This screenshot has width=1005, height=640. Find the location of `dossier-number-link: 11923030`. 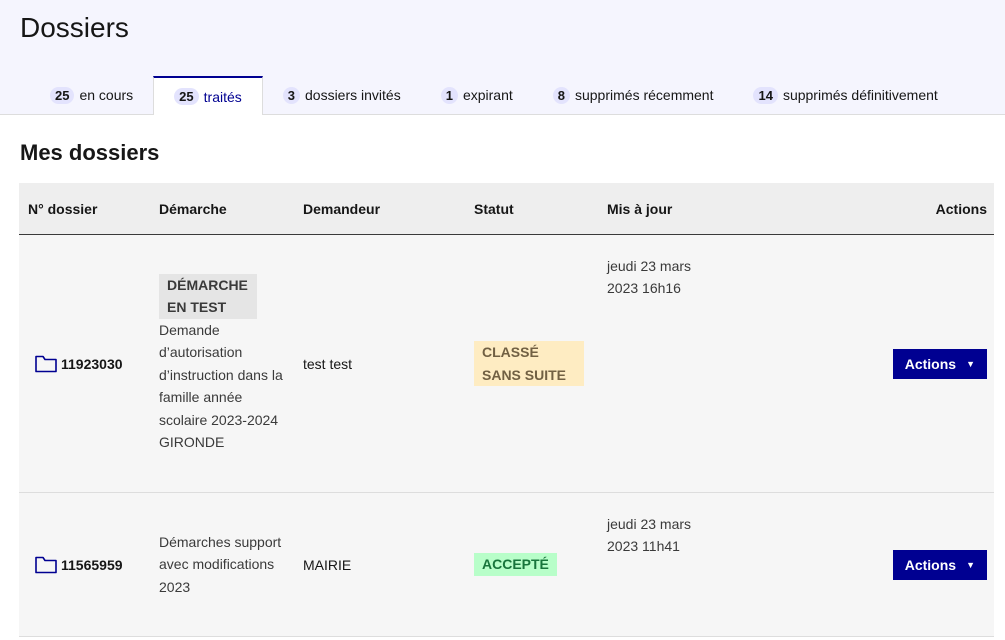

dossier-number-link: 11923030 is located at coordinates (86, 364).